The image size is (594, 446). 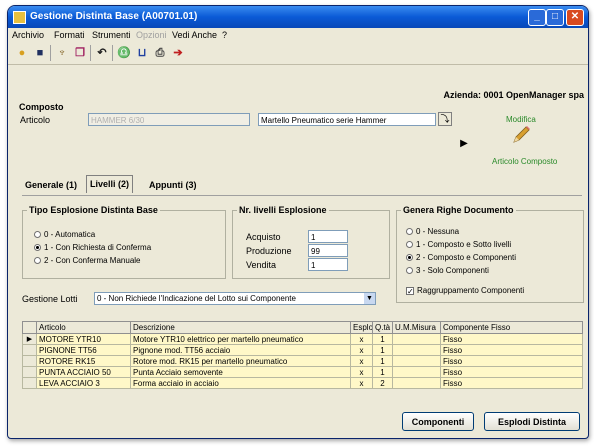 What do you see at coordinates (347, 119) in the screenshot?
I see `articolo-description-field: Martello Pneumatico serie Hammer` at bounding box center [347, 119].